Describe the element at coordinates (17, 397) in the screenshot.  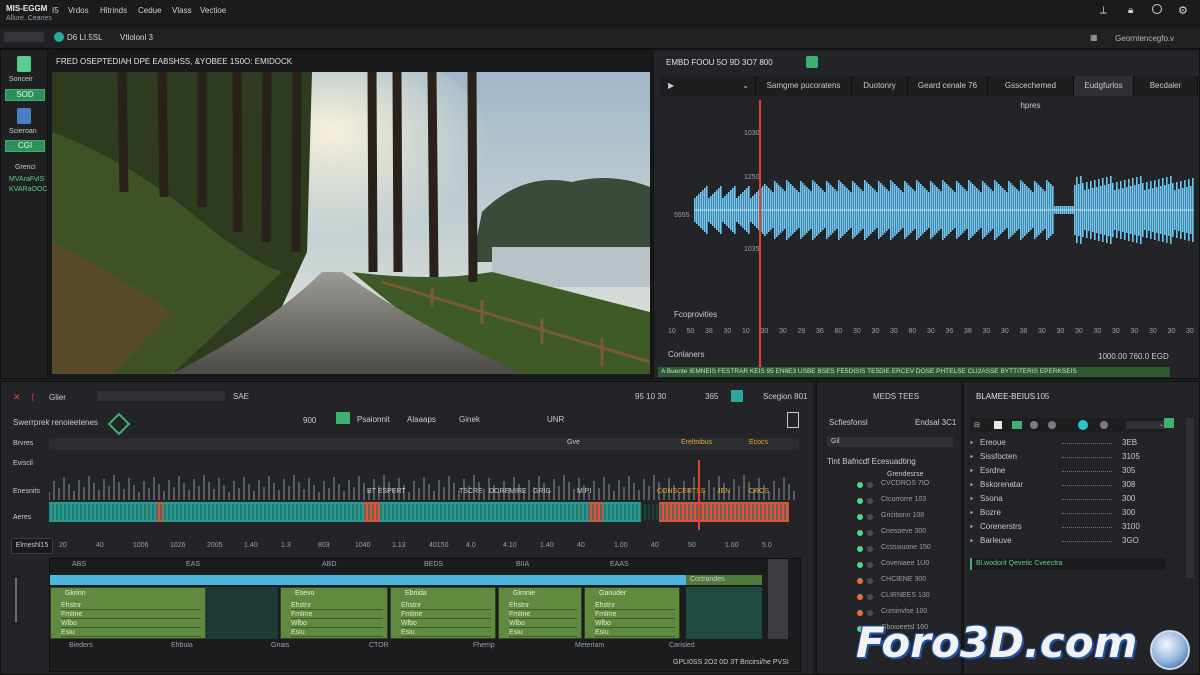
I see `close-icon: ✕` at that location.